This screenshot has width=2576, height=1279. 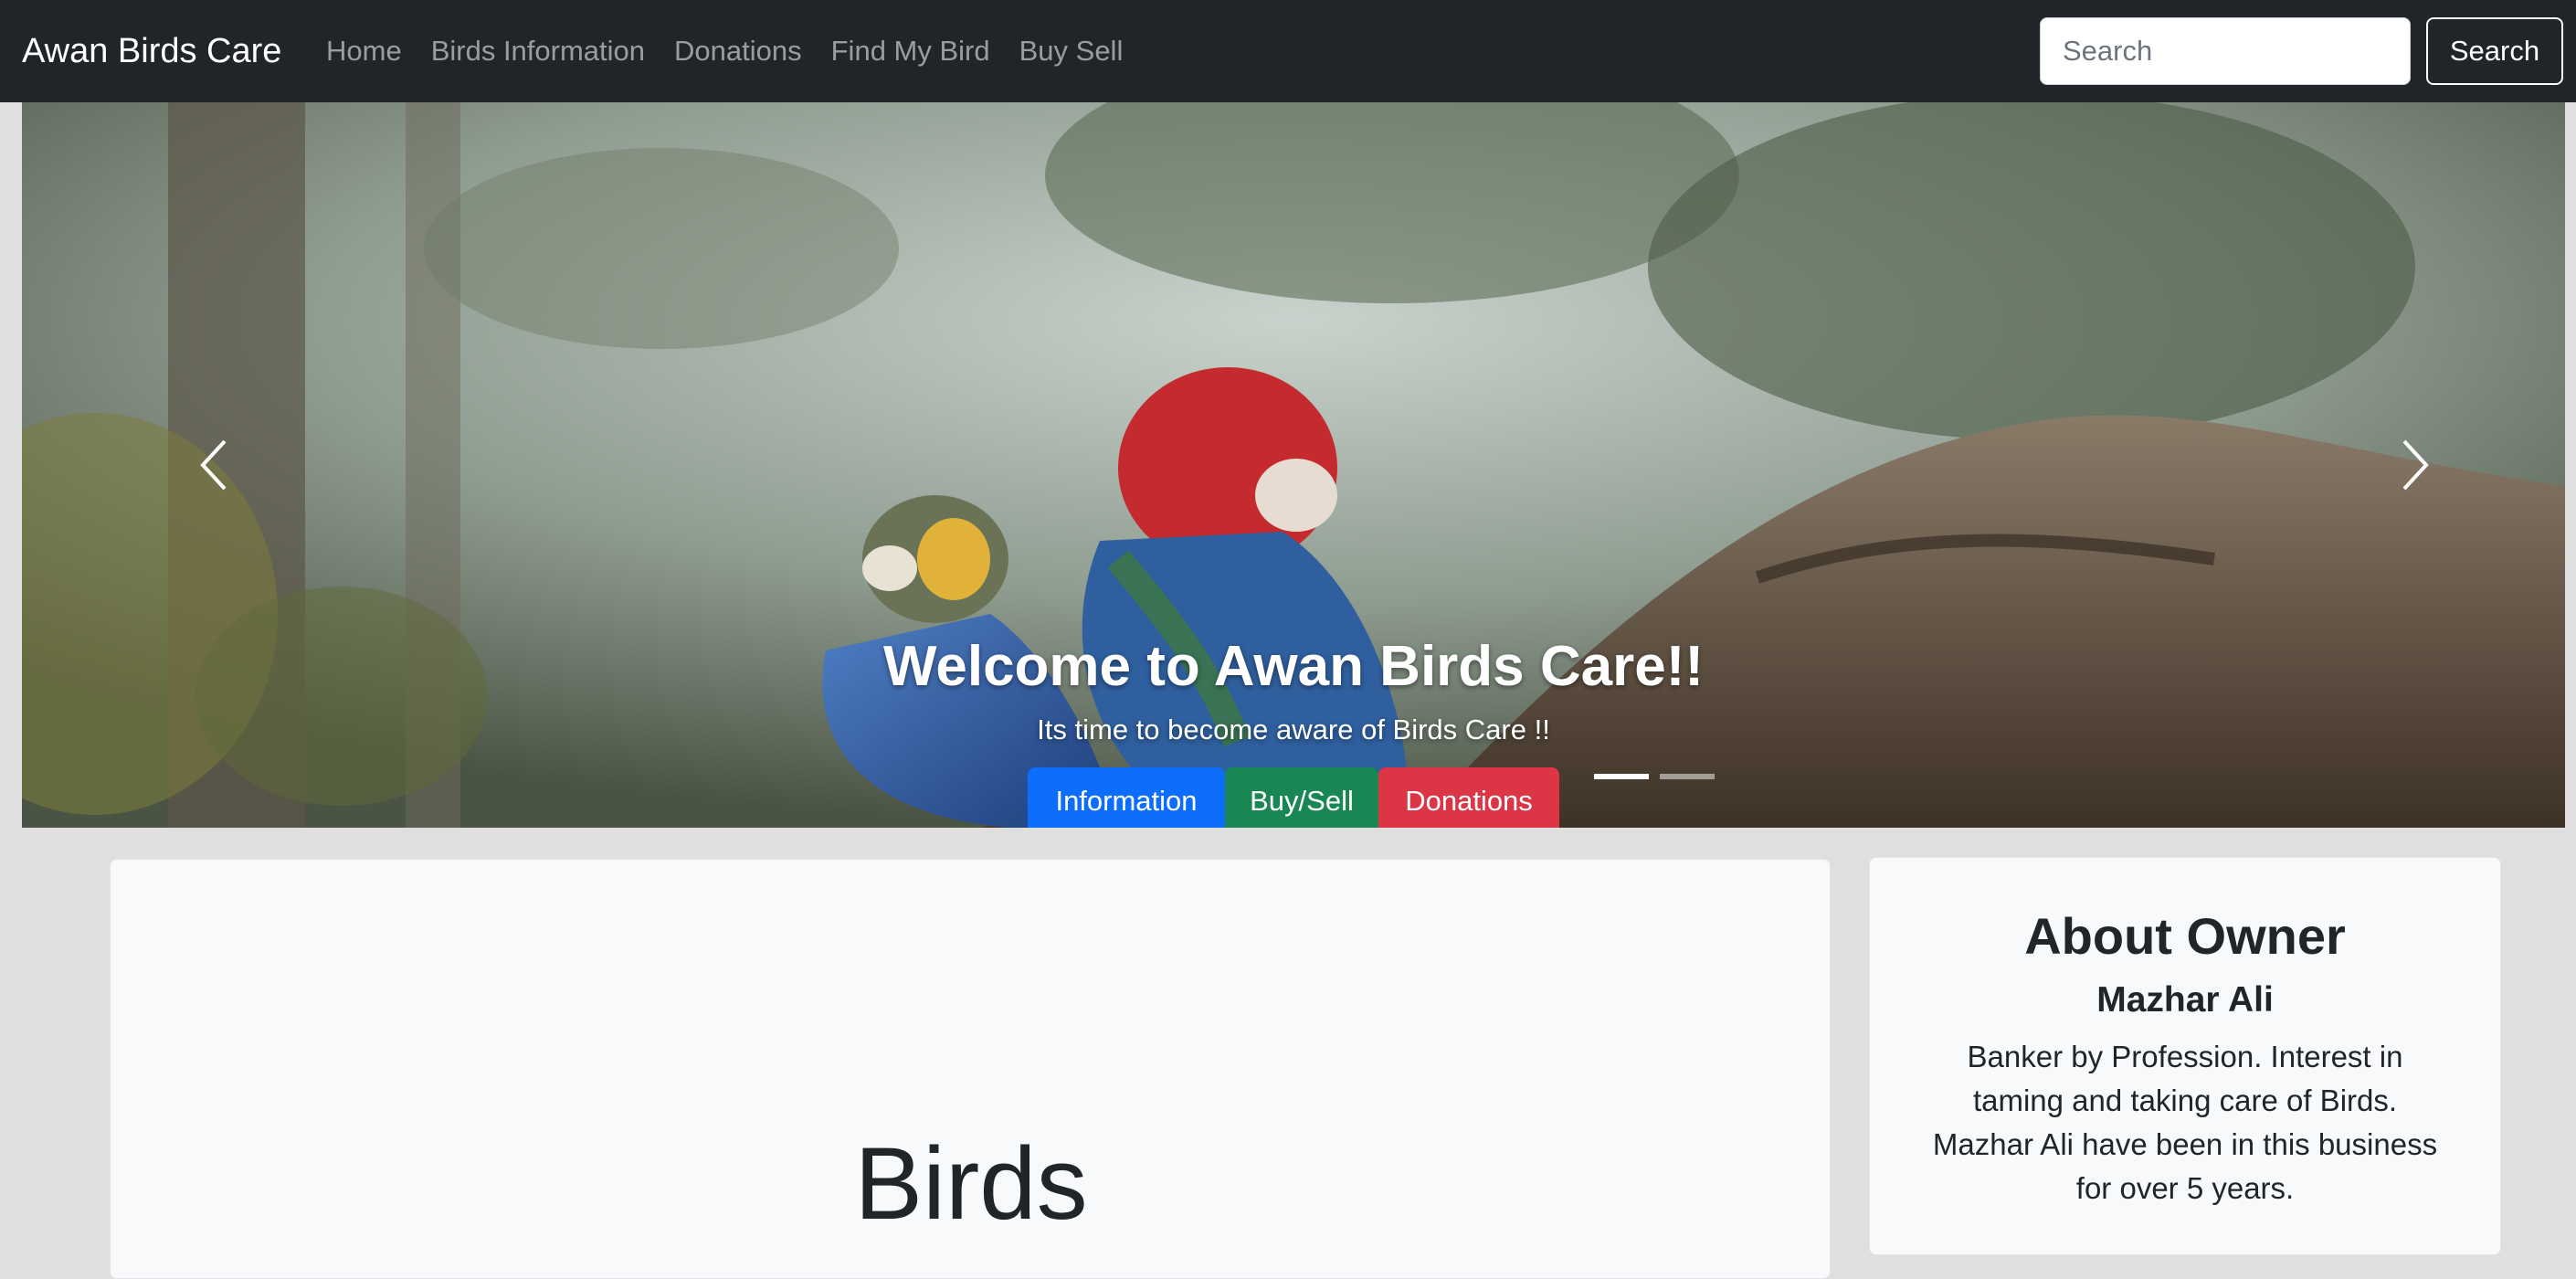 What do you see at coordinates (910, 51) in the screenshot?
I see `nav-link-find-my-bird: Find My Bird` at bounding box center [910, 51].